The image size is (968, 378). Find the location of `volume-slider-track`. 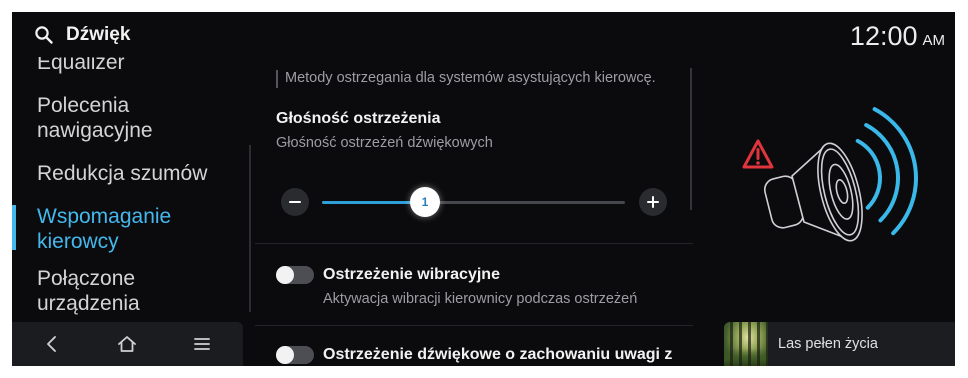

volume-slider-track is located at coordinates (473, 202).